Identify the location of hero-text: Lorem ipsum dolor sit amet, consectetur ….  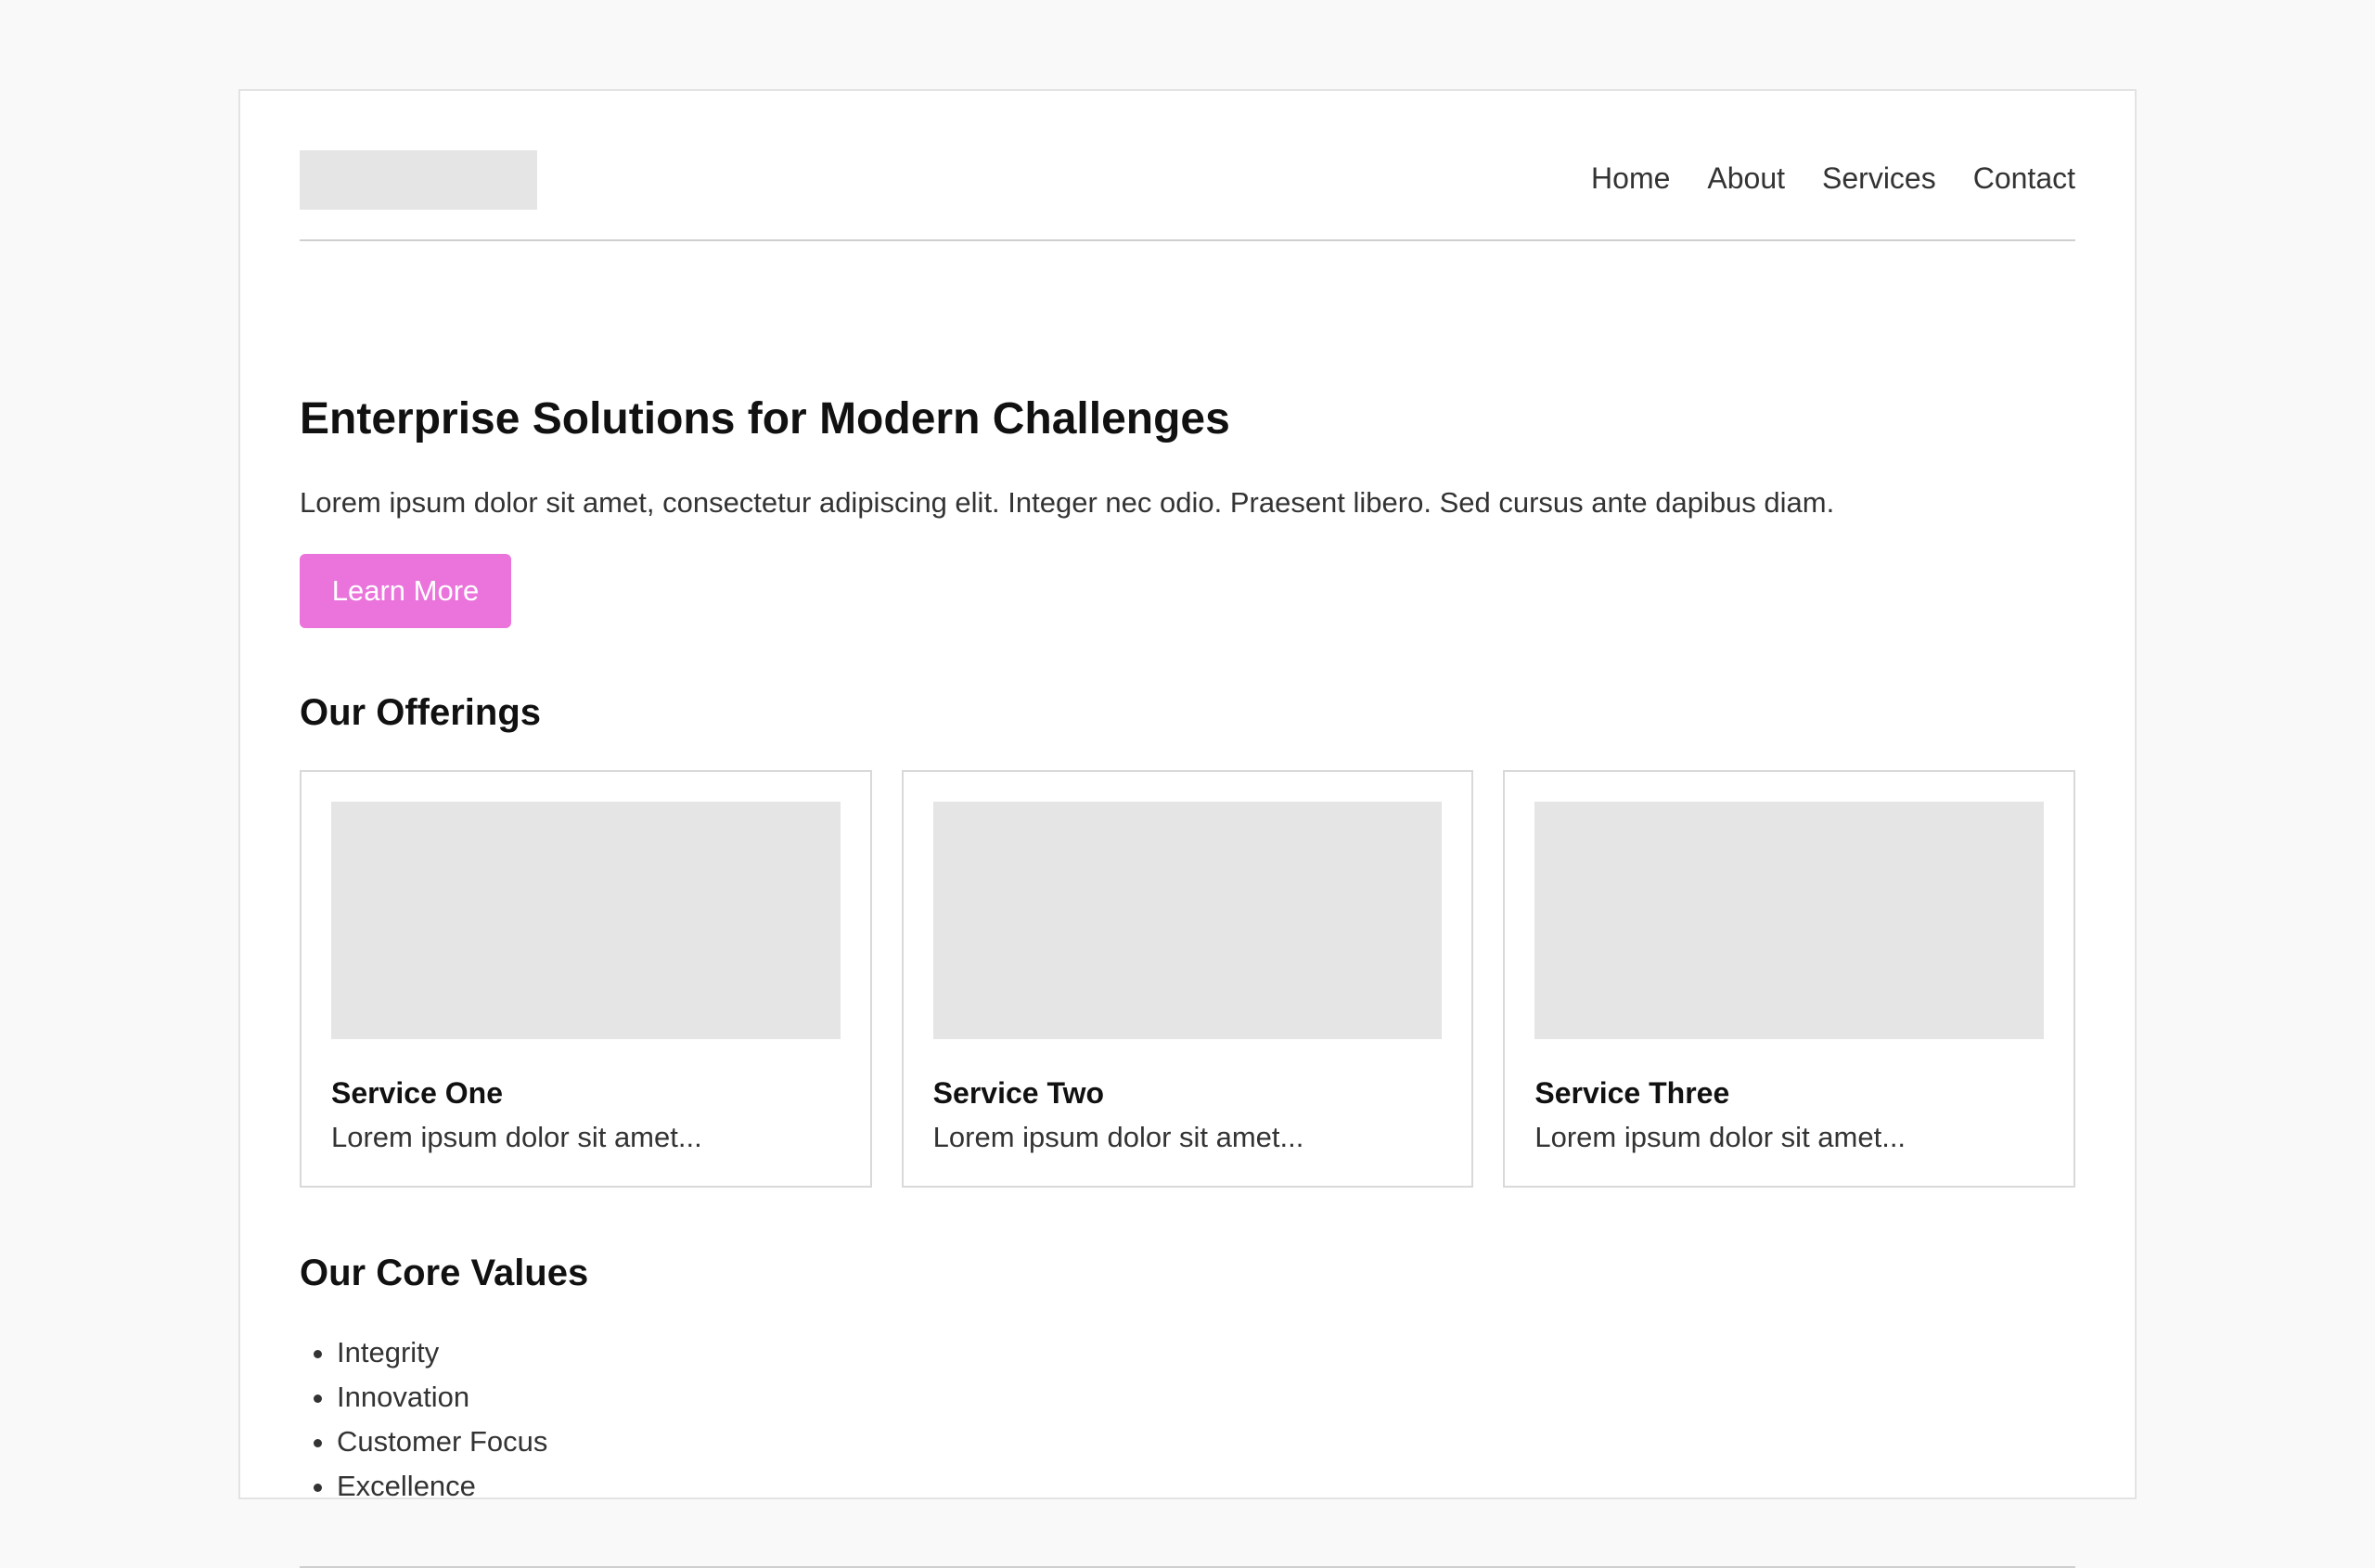
(1067, 503).